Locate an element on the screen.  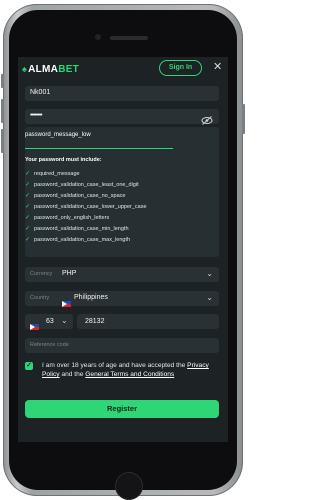
password-strength-message: password_message_low is located at coordinates (58, 135).